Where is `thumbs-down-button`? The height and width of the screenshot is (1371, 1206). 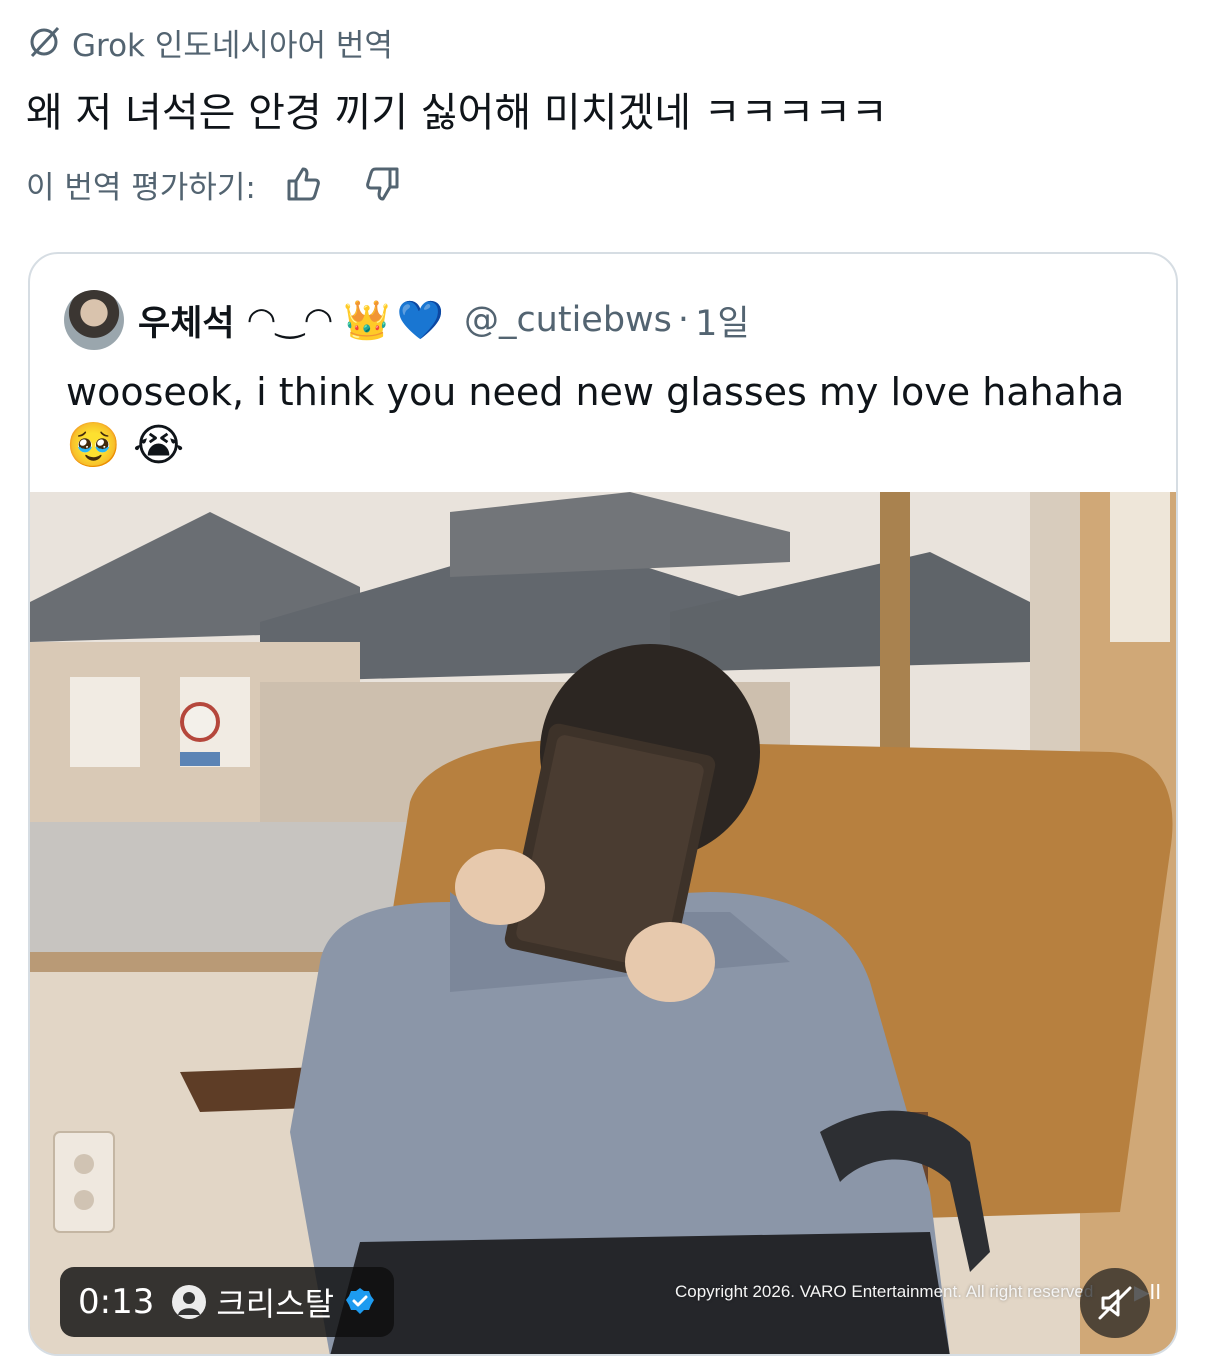 thumbs-down-button is located at coordinates (382, 184).